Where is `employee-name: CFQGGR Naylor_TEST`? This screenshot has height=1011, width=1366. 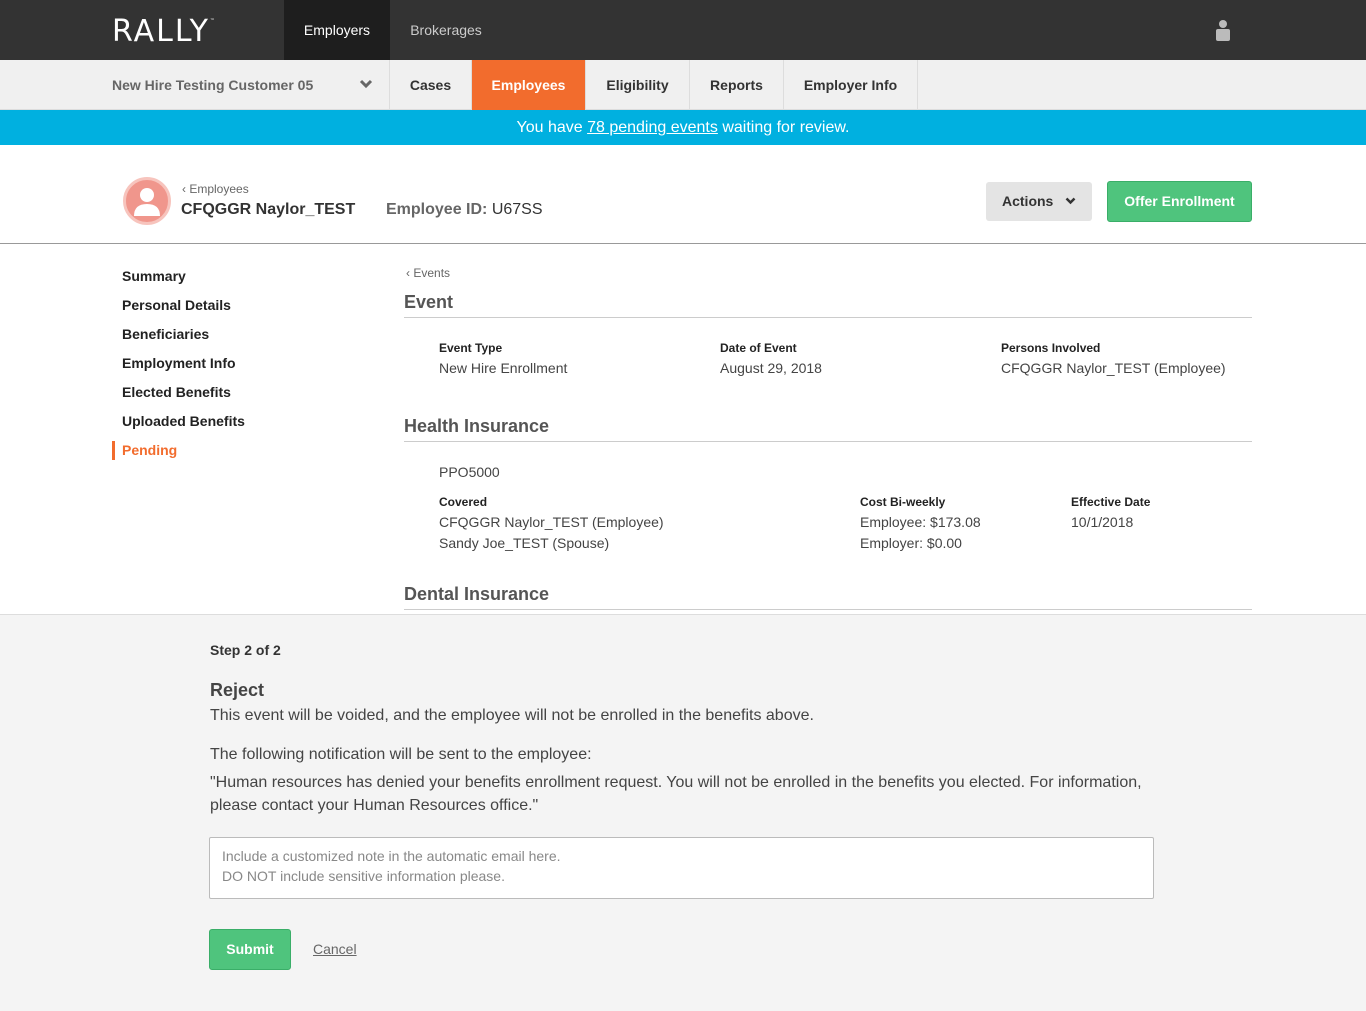
employee-name: CFQGGR Naylor_TEST is located at coordinates (268, 209).